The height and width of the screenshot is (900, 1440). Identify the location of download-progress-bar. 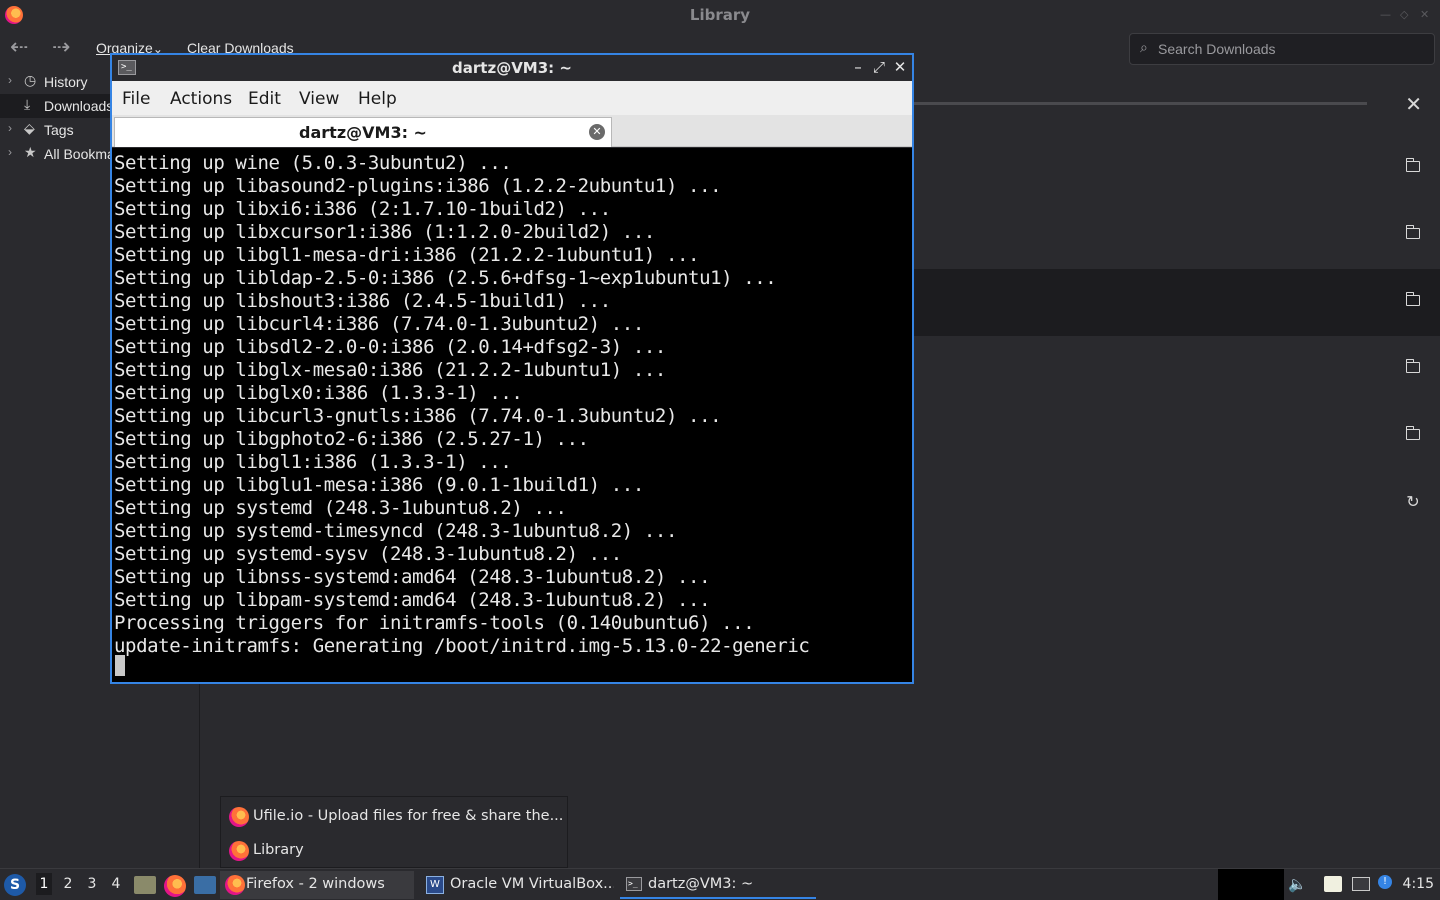
(1140, 103).